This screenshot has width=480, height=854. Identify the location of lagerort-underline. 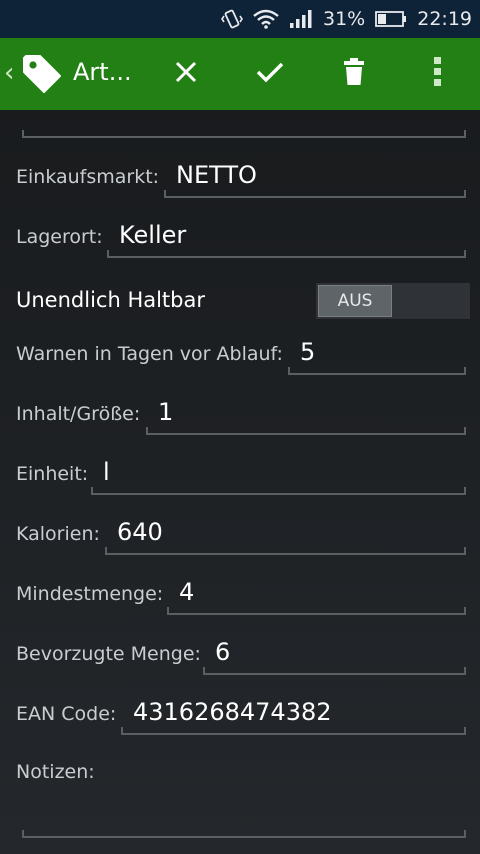
(286, 254).